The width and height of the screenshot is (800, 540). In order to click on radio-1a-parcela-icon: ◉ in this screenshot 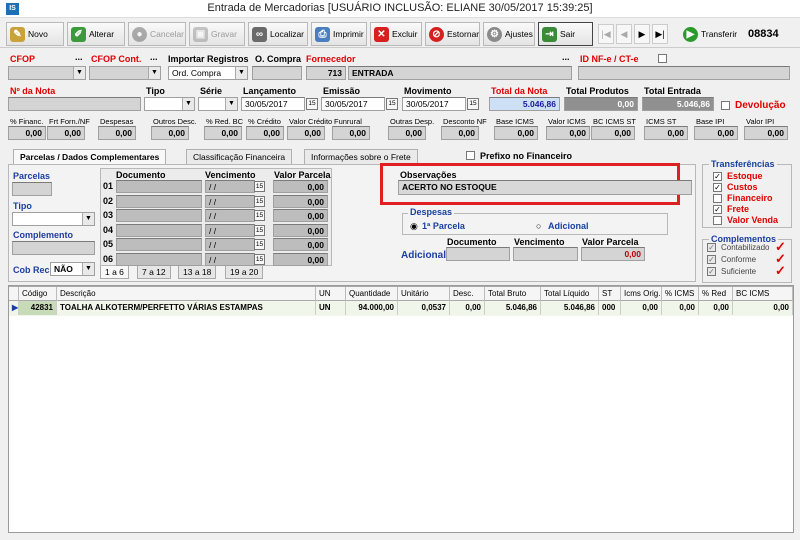, I will do `click(414, 226)`.